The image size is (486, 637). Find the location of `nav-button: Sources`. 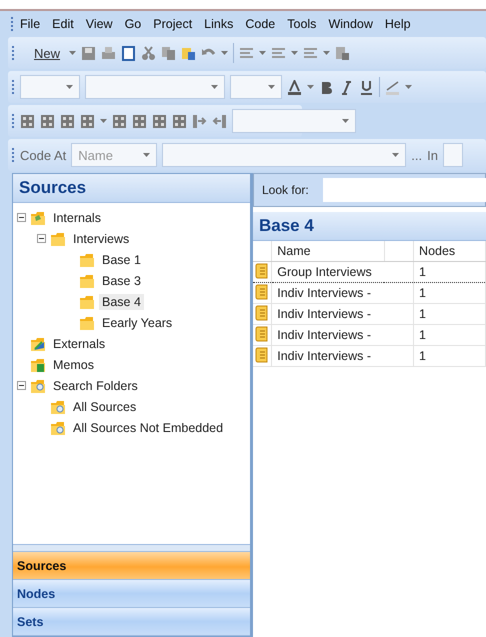

nav-button: Sources is located at coordinates (131, 566).